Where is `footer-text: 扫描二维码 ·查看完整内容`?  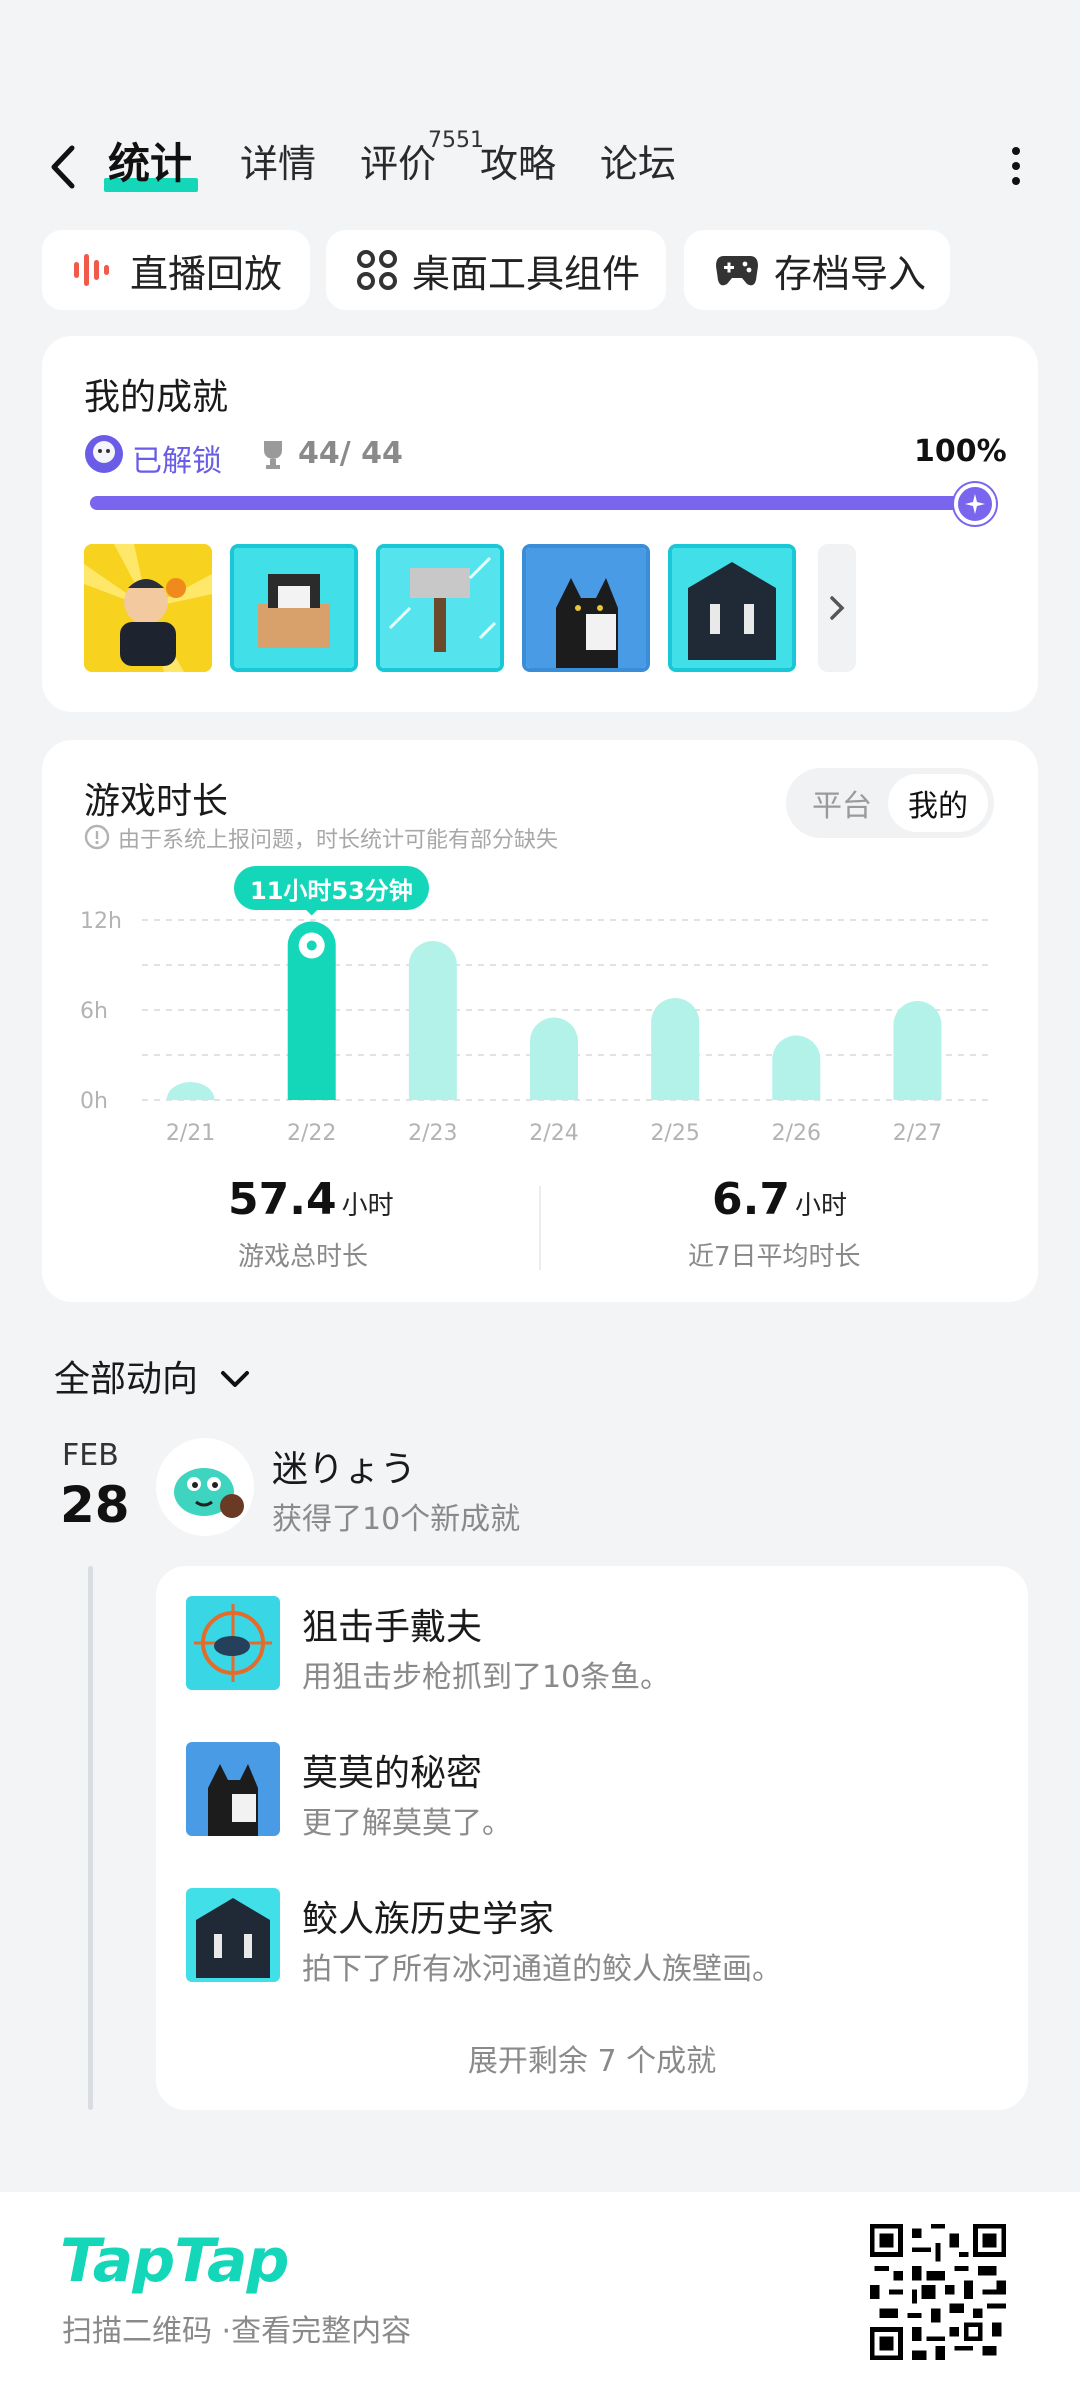 footer-text: 扫描二维码 ·查看完整内容 is located at coordinates (237, 2331).